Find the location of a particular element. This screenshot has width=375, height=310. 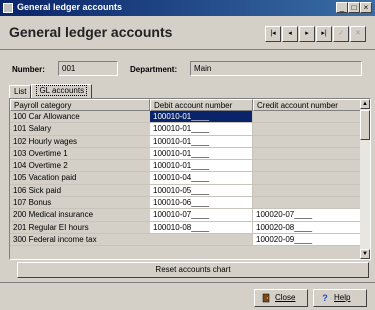

category-cell: 200 Medical insurance is located at coordinates (80, 215).